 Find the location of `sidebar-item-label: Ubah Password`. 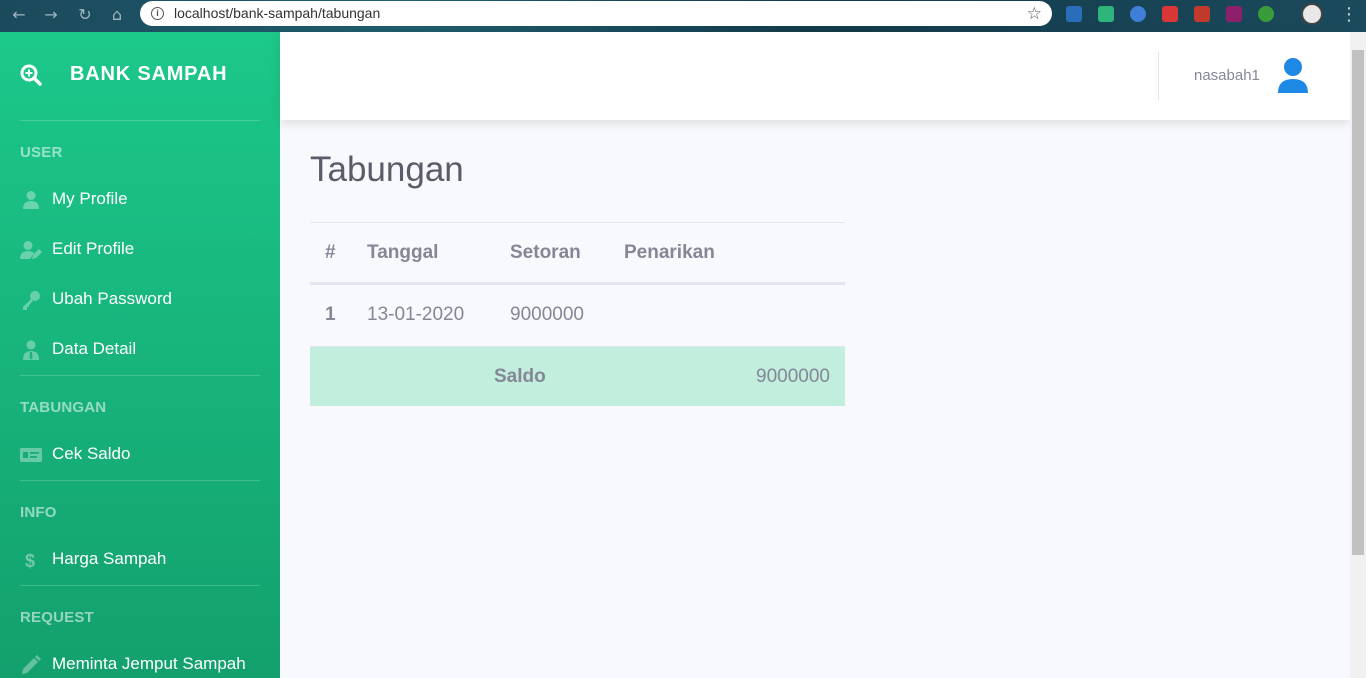

sidebar-item-label: Ubah Password is located at coordinates (112, 298).